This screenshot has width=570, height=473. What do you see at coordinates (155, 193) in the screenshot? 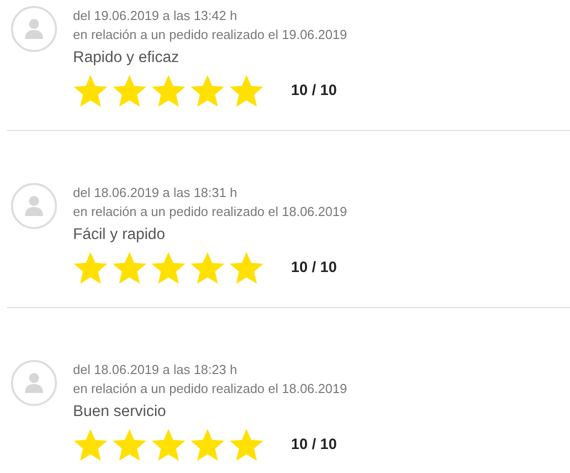
I see `review-date: del 18.06.2019 a las 18:31 h` at bounding box center [155, 193].